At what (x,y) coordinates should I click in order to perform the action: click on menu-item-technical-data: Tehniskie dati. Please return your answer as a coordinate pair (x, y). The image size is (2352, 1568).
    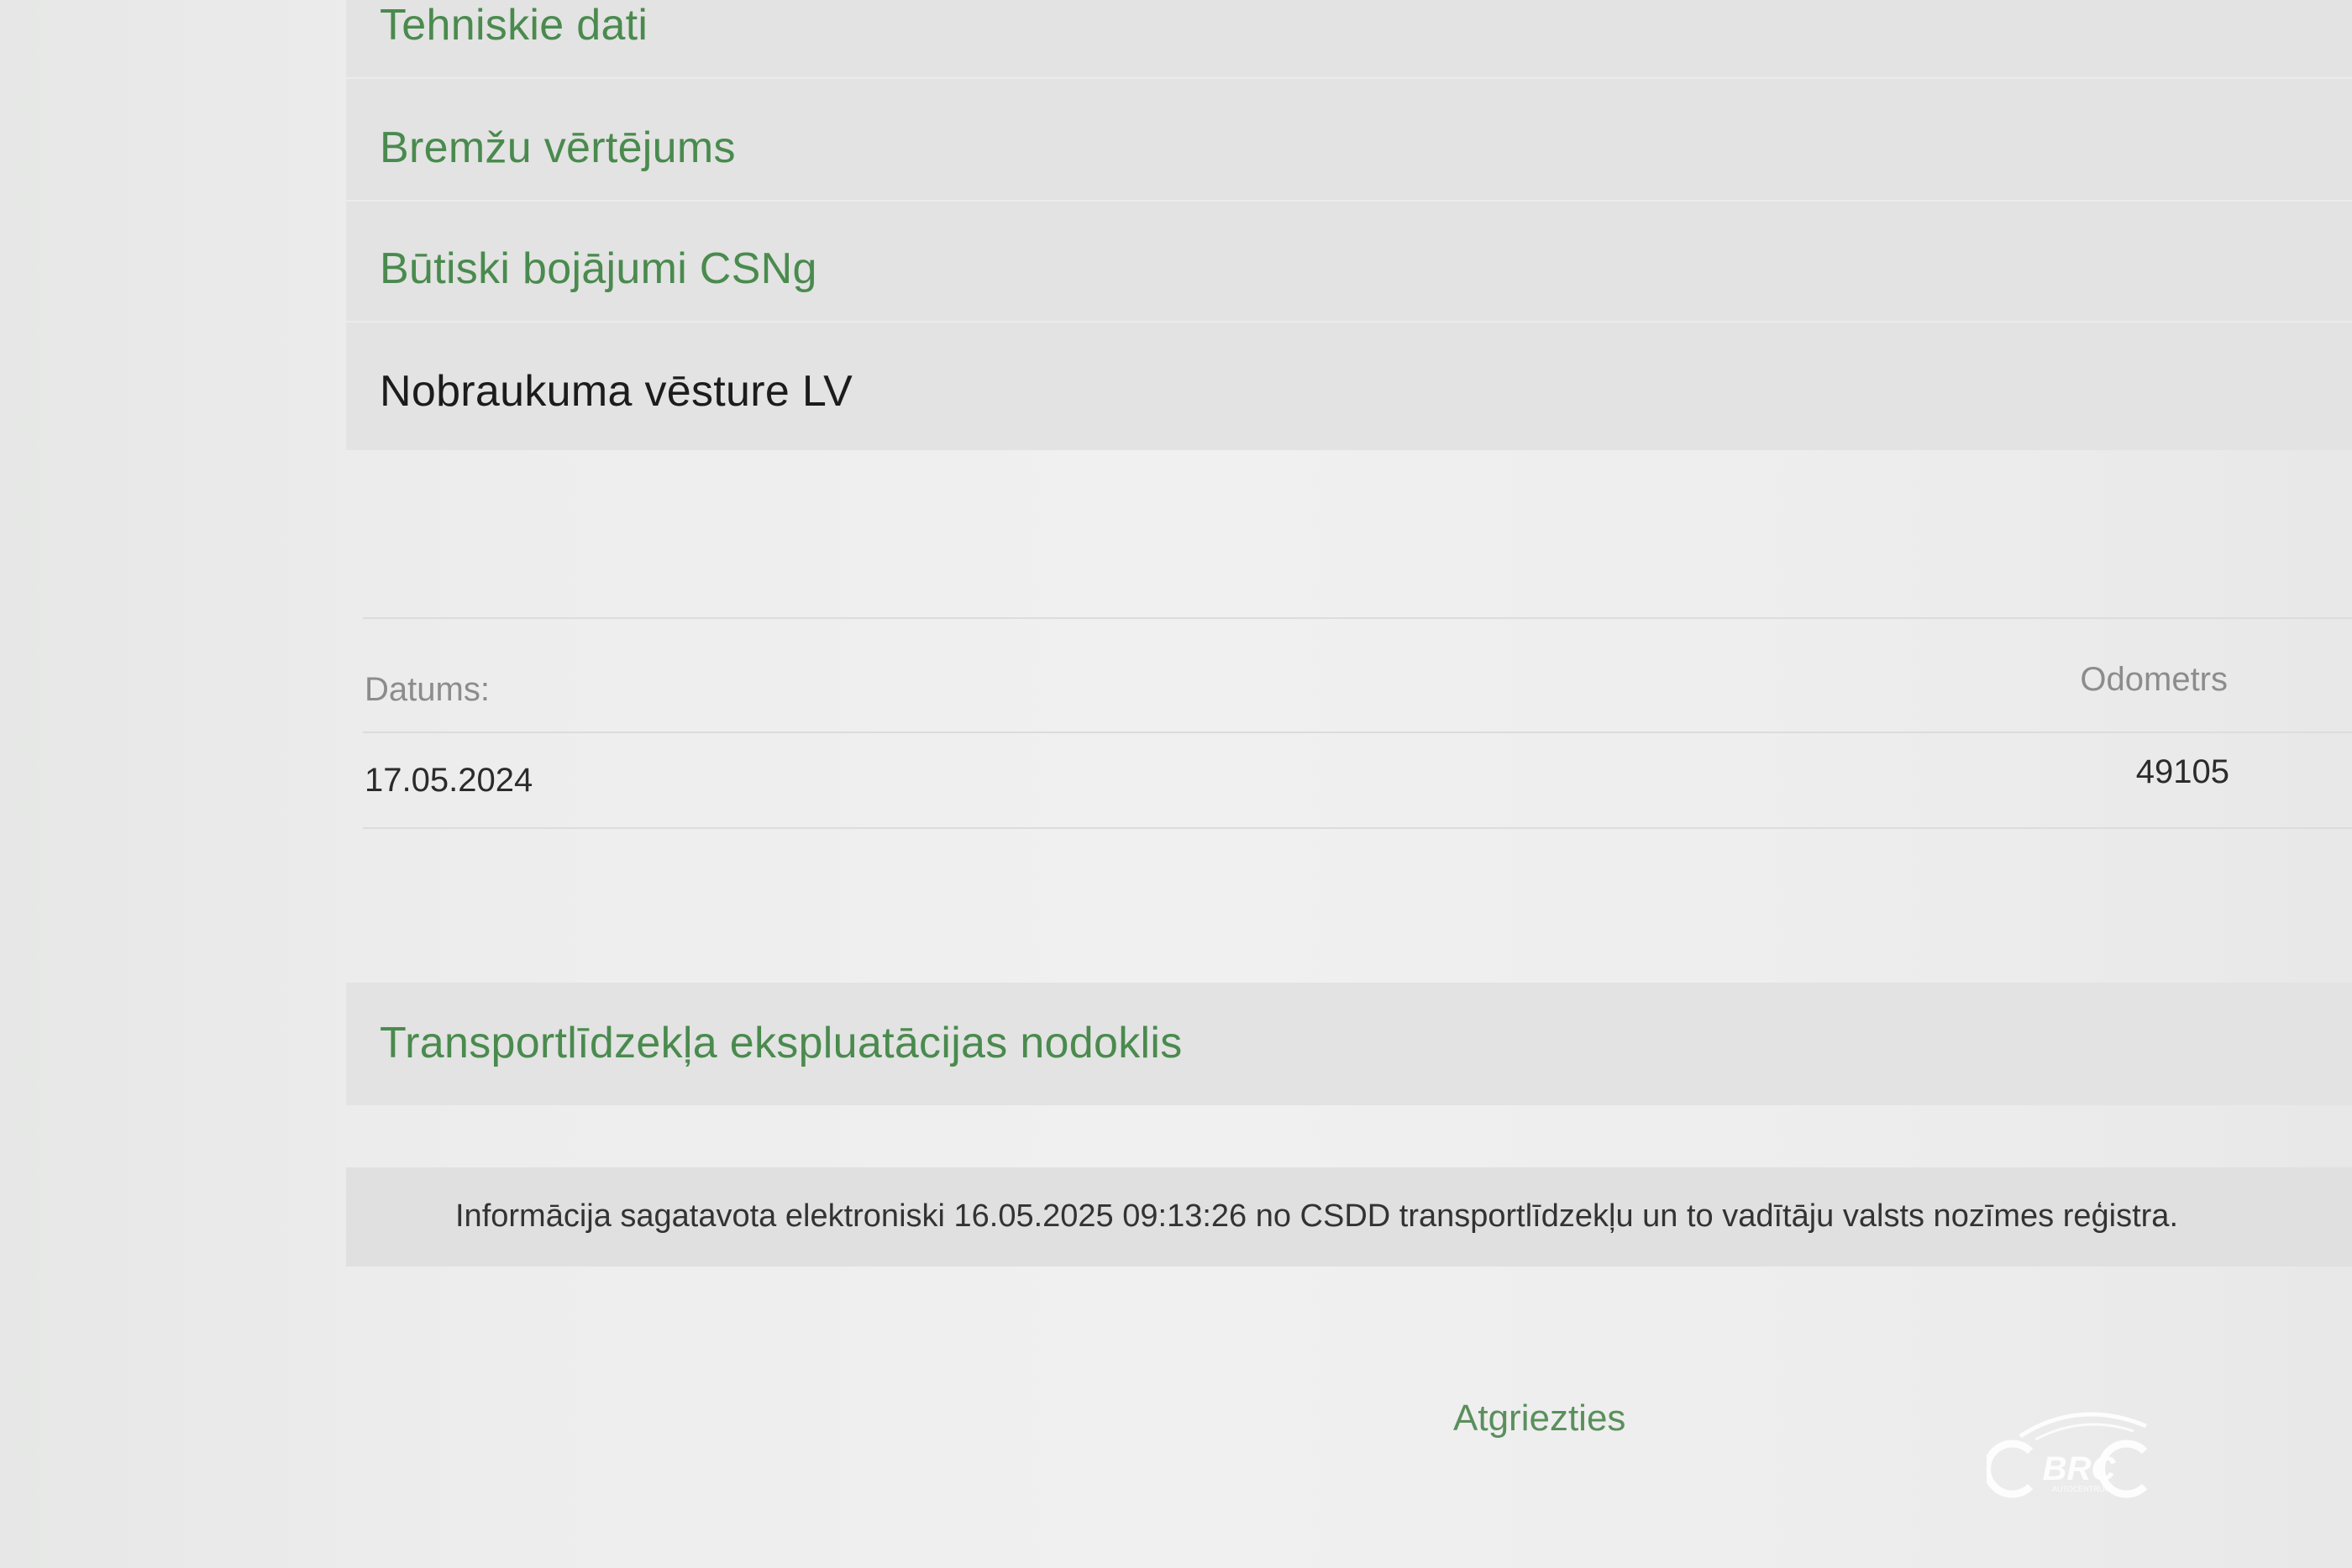
    Looking at the image, I should click on (514, 25).